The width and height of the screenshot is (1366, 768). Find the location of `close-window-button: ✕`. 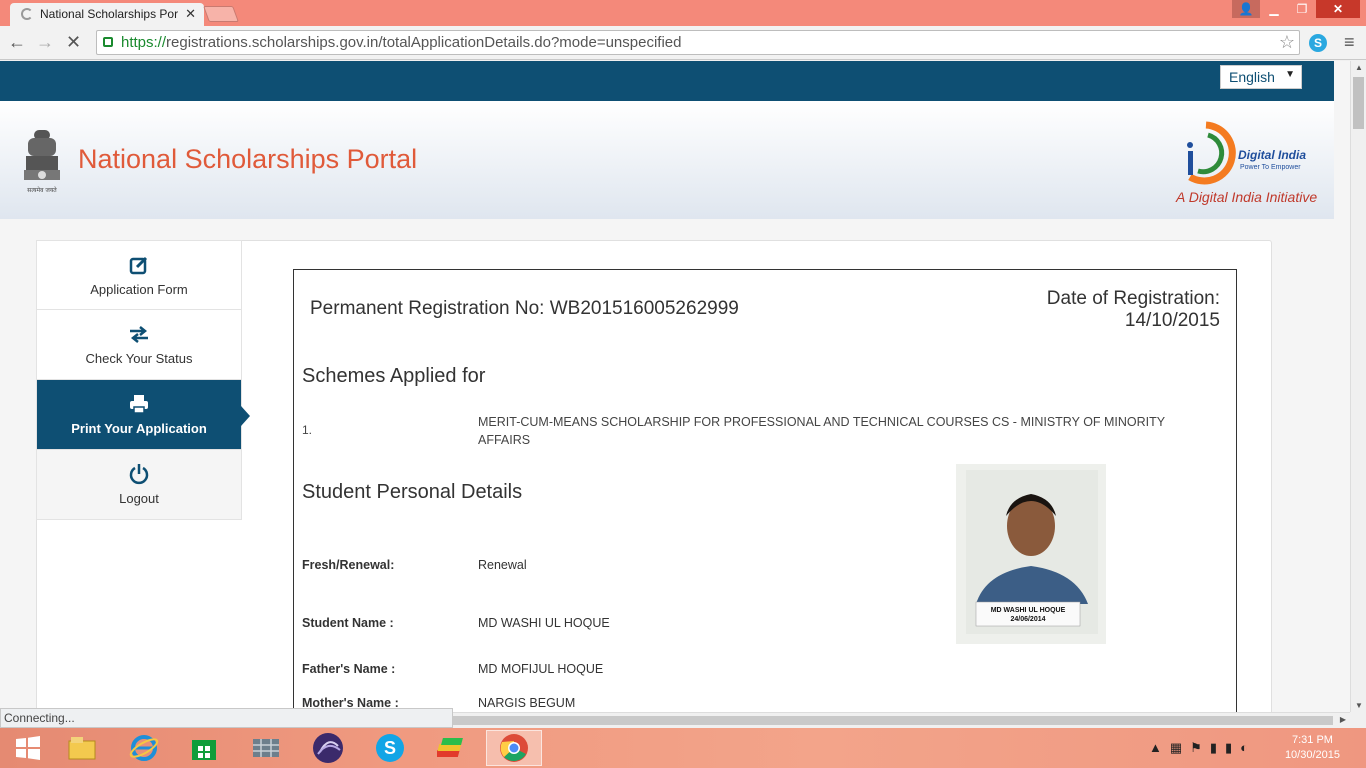

close-window-button: ✕ is located at coordinates (1338, 9).